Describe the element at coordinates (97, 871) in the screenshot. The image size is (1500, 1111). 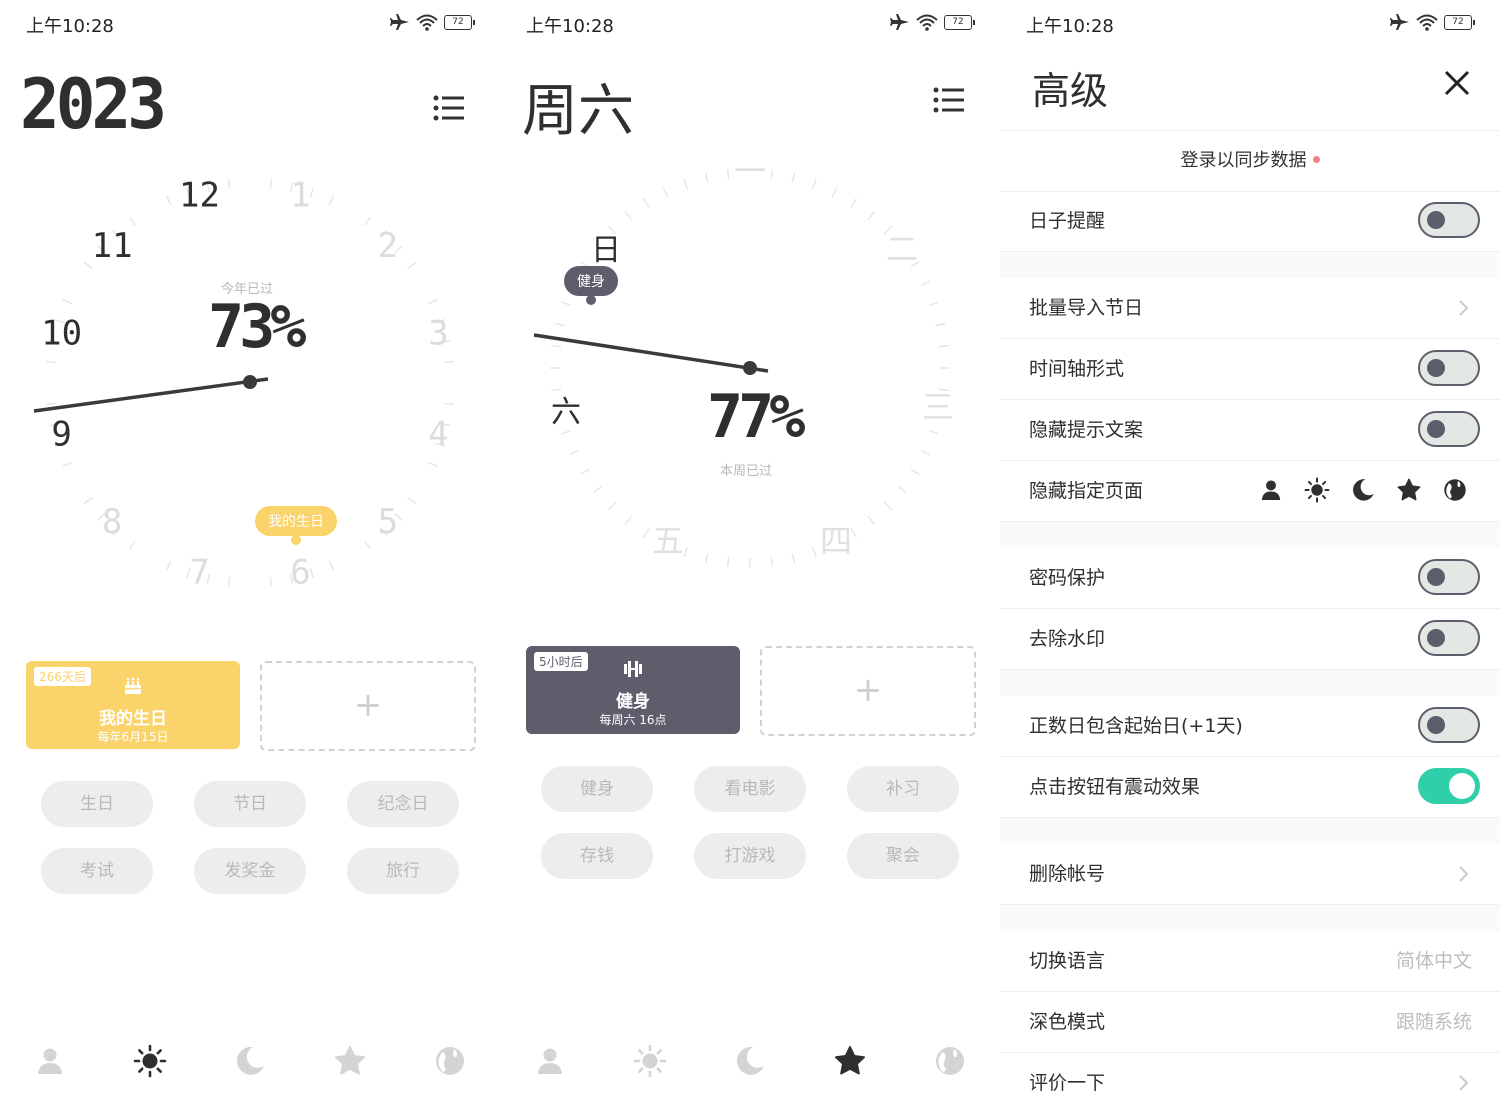
I see `chip-exam: 考试` at that location.